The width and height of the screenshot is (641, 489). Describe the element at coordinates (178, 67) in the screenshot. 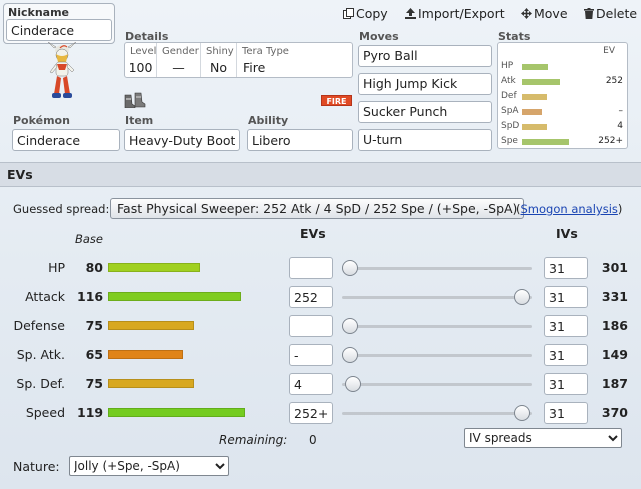

I see `gender-value: —` at that location.